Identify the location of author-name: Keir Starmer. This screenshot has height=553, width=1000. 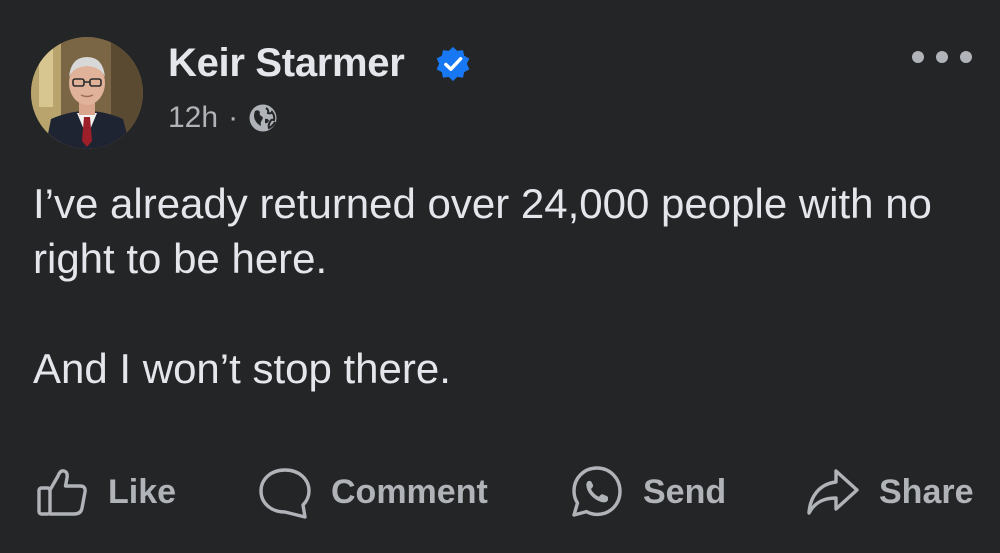
(286, 63).